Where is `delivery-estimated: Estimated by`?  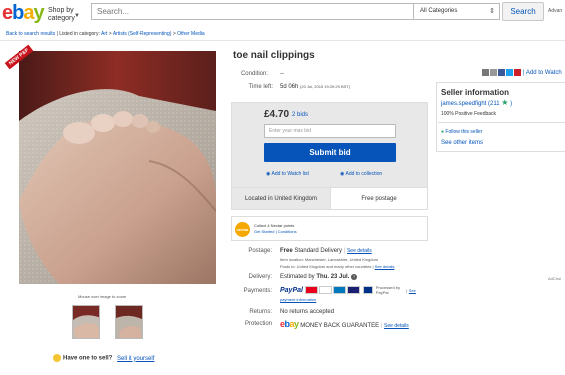
delivery-estimated: Estimated by is located at coordinates (297, 277).